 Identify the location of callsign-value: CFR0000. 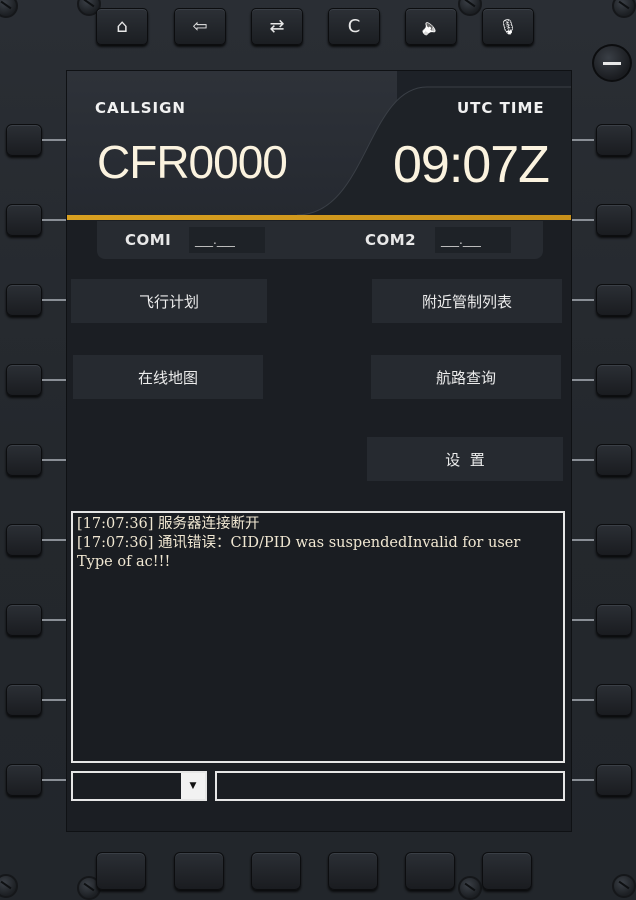
(192, 162).